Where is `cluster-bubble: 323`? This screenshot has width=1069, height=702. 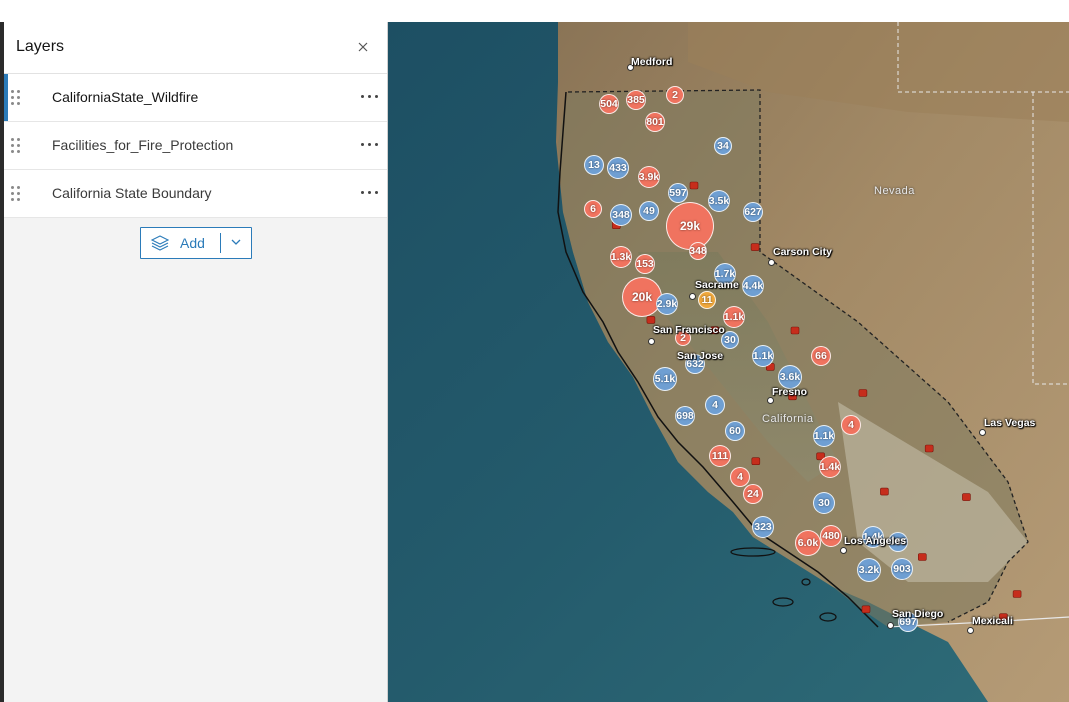
cluster-bubble: 323 is located at coordinates (763, 527).